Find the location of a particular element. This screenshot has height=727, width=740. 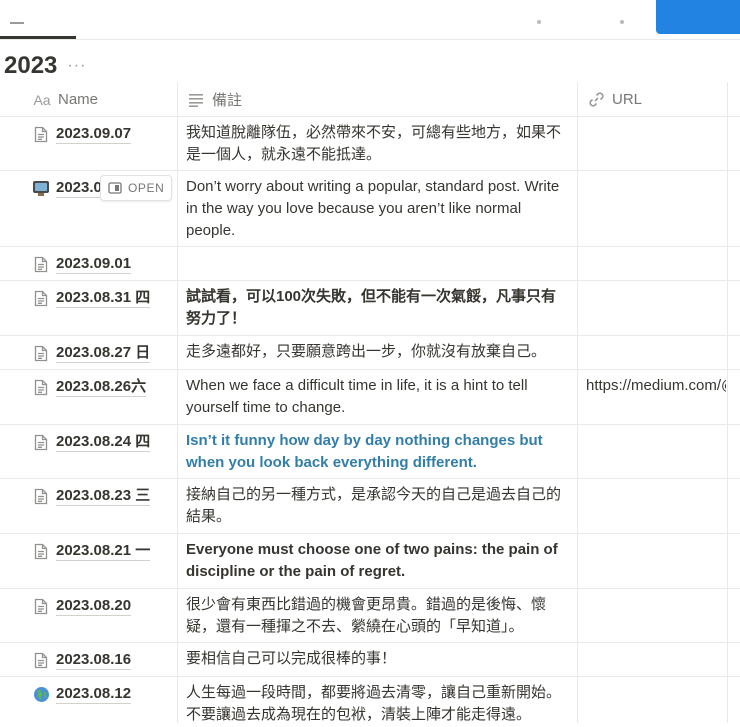

note-cell: 試試看，可以100次失敗，但不能有一次氣餒，凡事只有努力了！ is located at coordinates (378, 308).